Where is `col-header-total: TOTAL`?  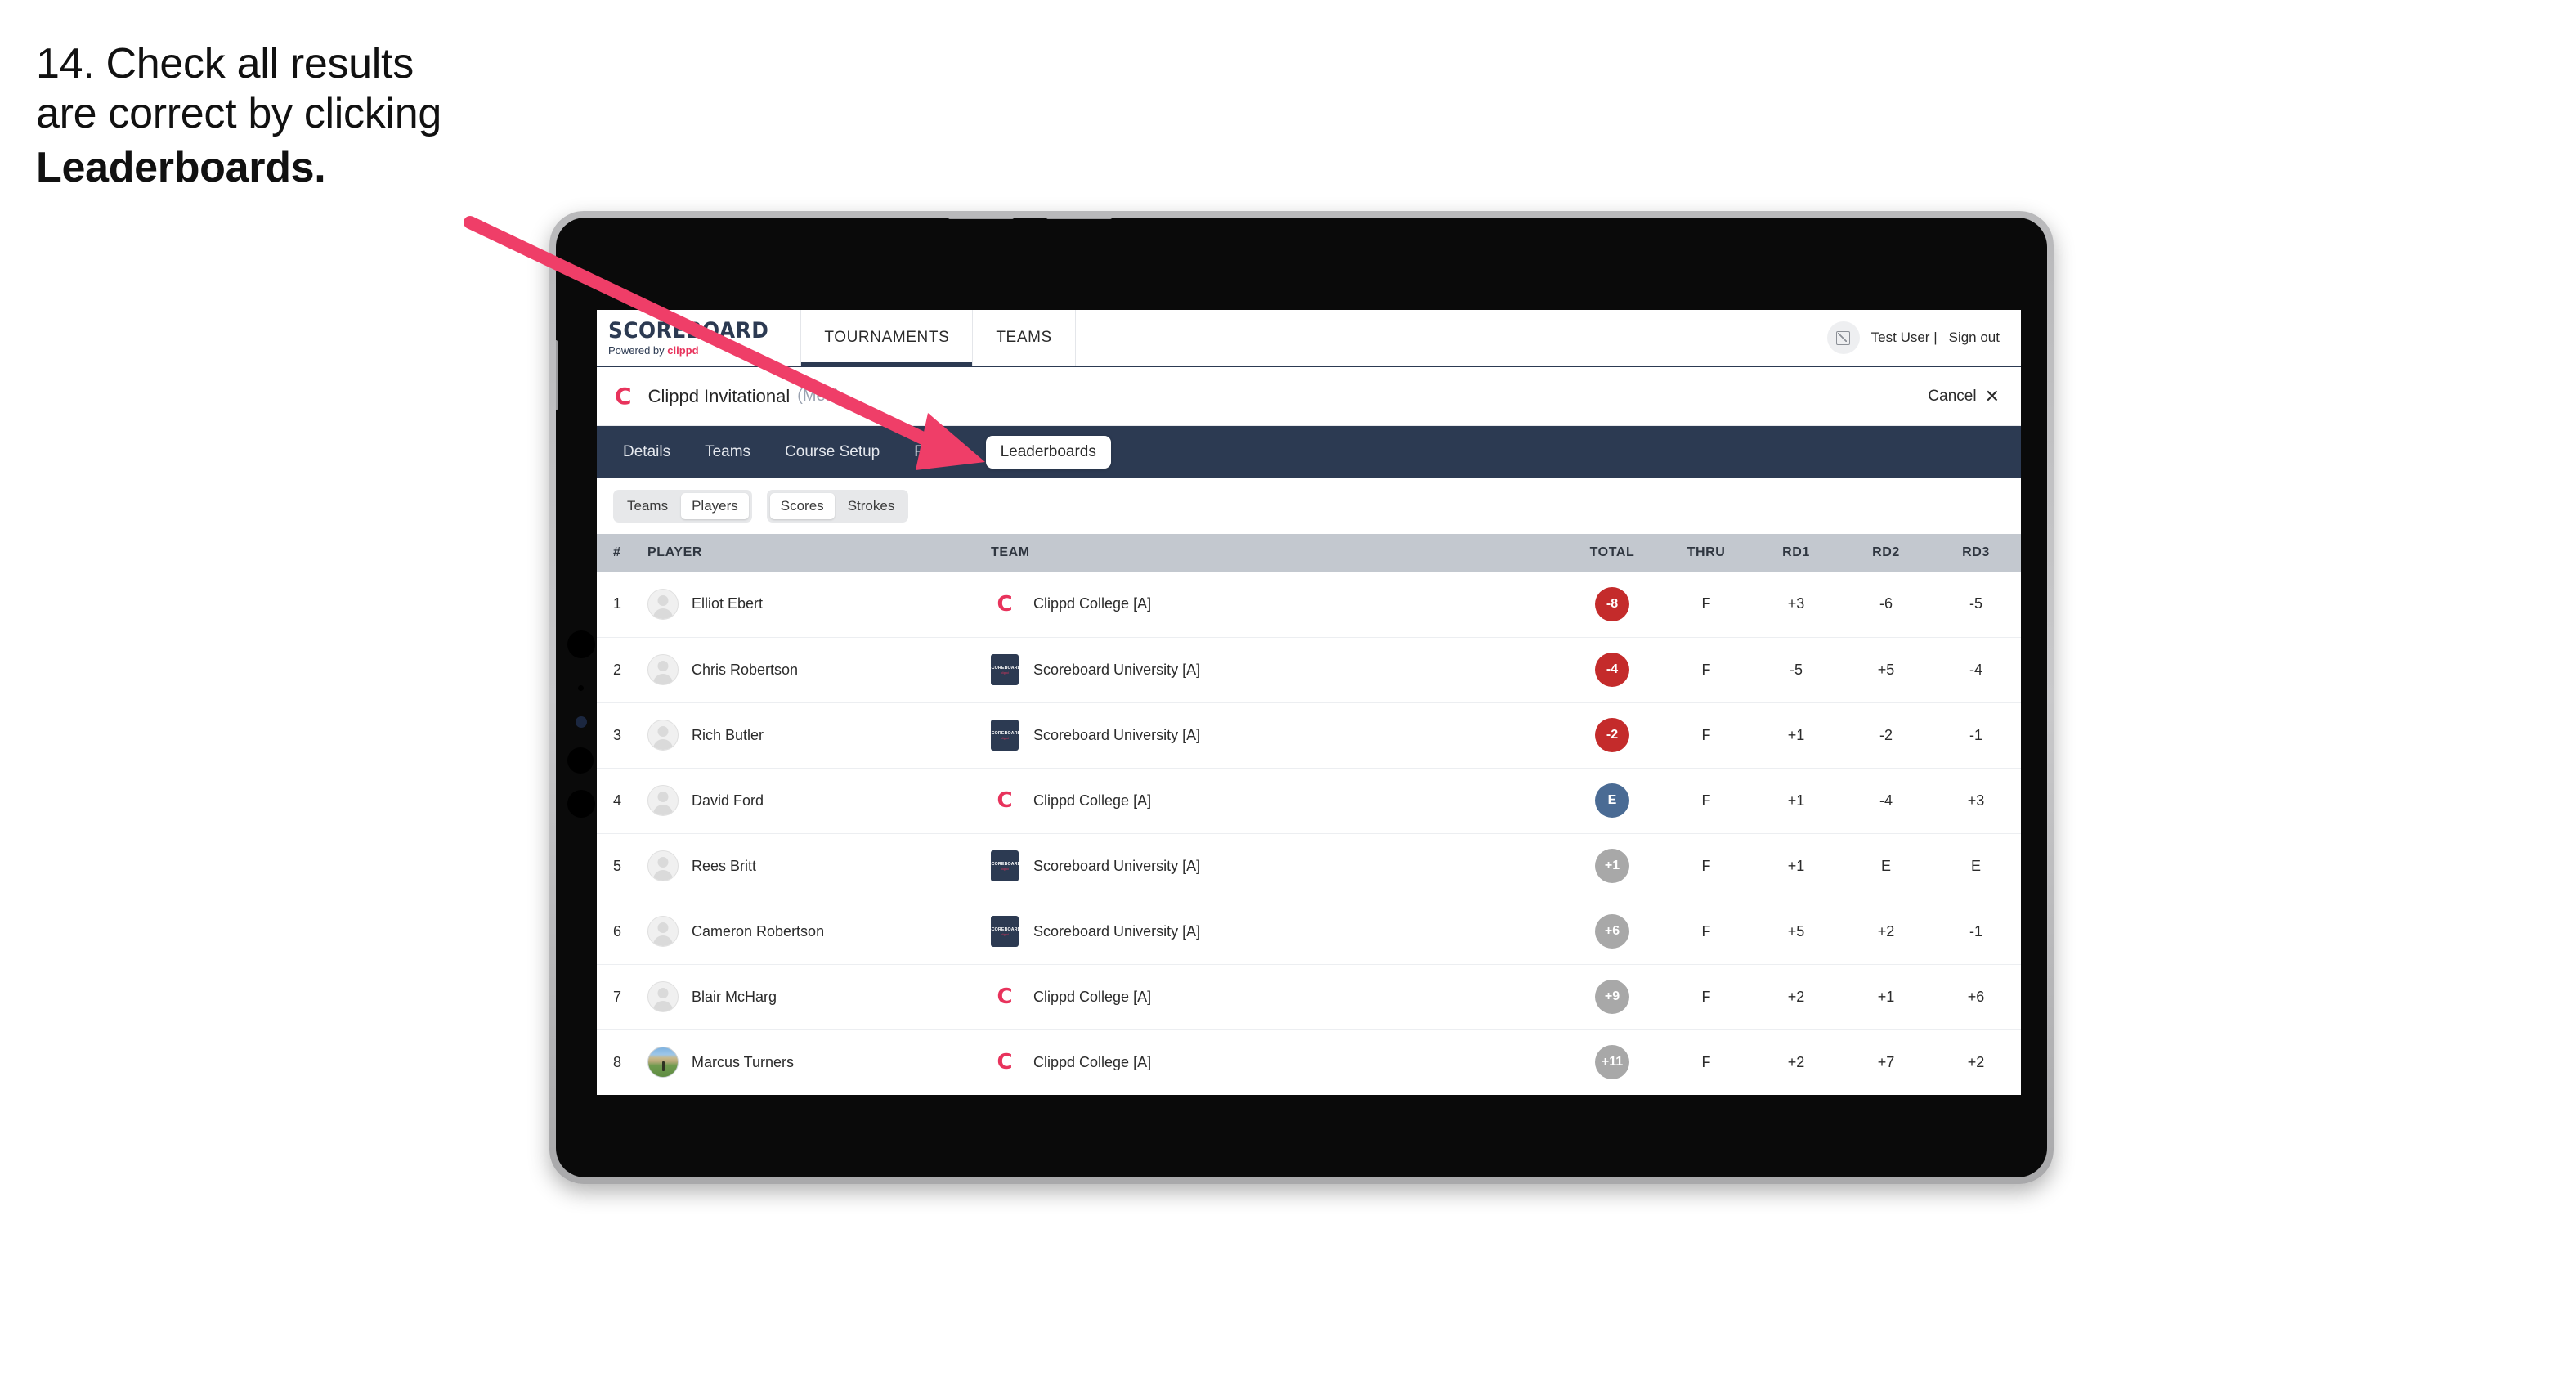
col-header-total: TOTAL is located at coordinates (1612, 553).